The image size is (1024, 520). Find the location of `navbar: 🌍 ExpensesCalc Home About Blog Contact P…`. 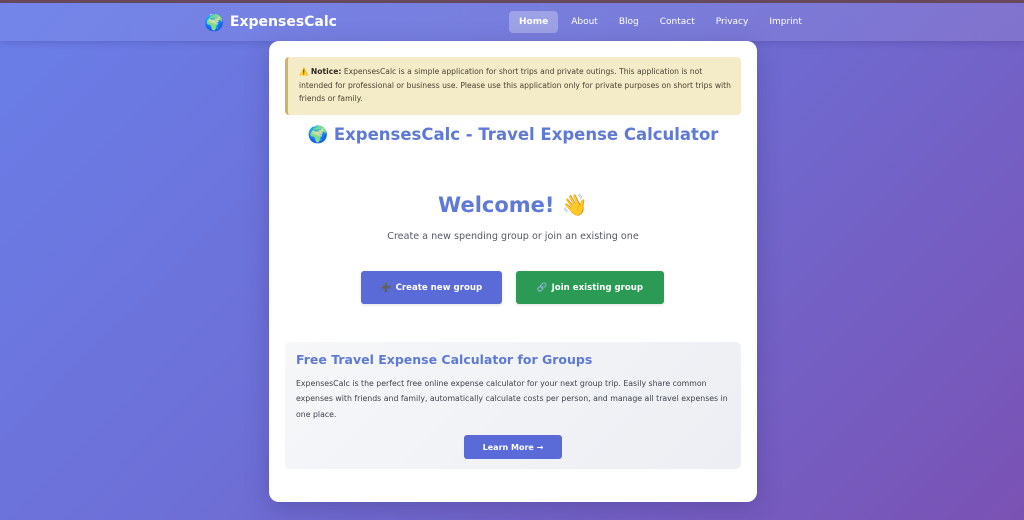

navbar: 🌍 ExpensesCalc Home About Blog Contact P… is located at coordinates (512, 22).